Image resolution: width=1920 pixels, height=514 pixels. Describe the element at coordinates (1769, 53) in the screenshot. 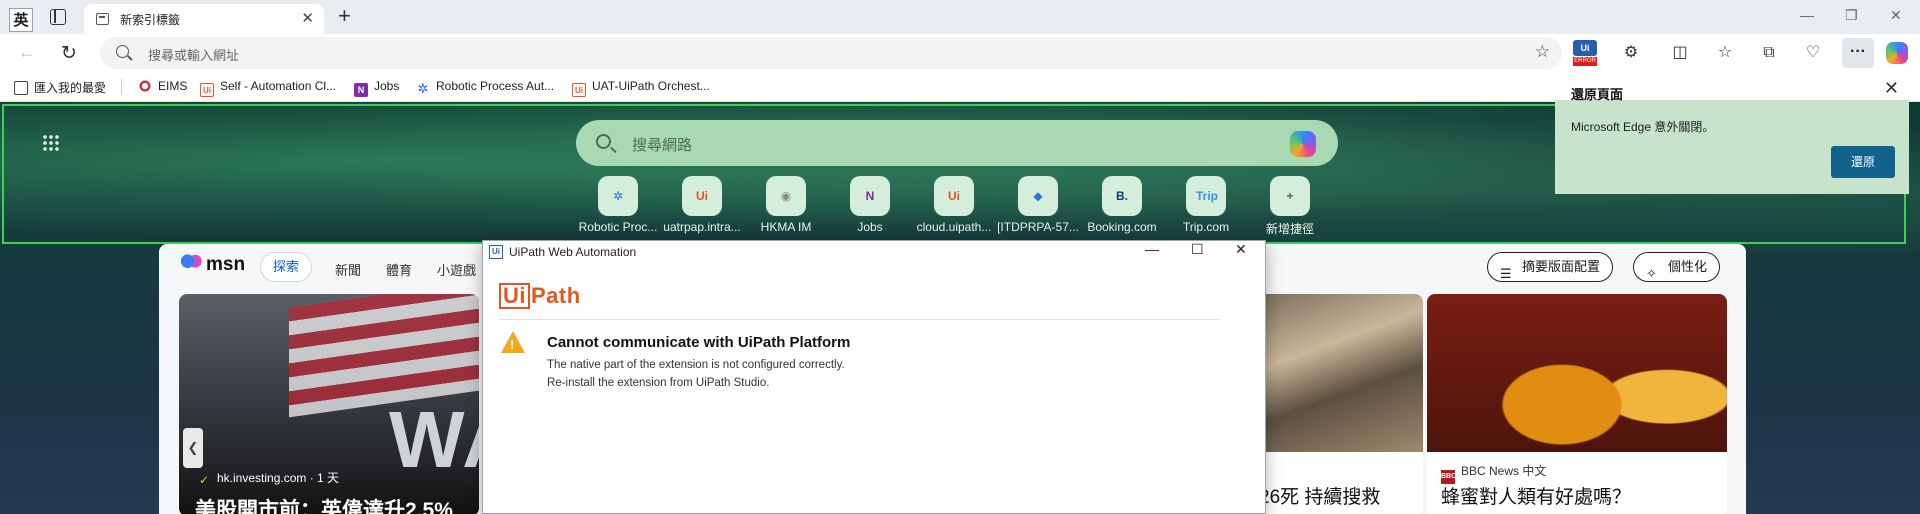

I see `collections-icon: ⧉` at that location.